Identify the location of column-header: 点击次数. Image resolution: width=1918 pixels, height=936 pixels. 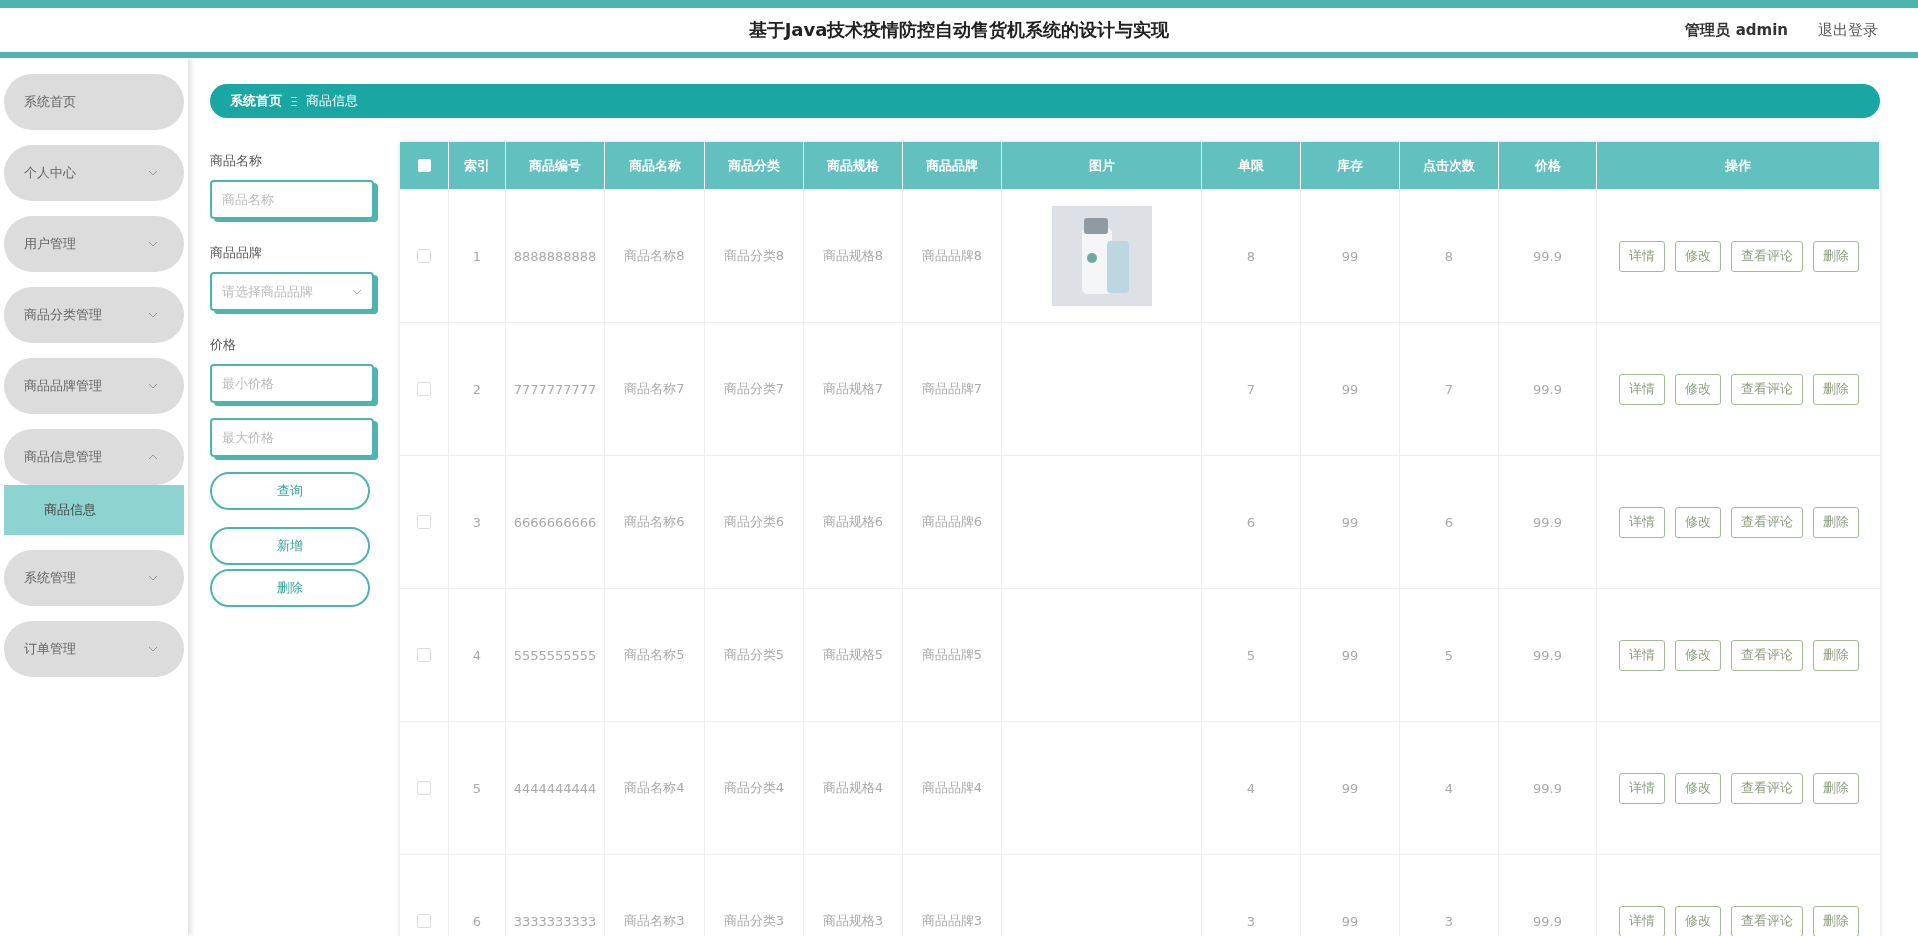
(1449, 165).